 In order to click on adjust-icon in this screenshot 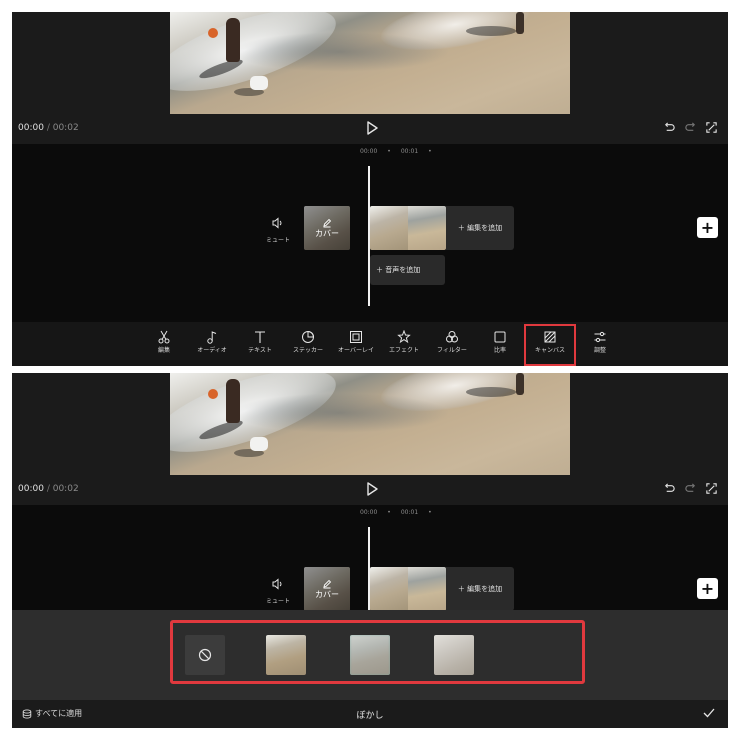, I will do `click(600, 337)`.